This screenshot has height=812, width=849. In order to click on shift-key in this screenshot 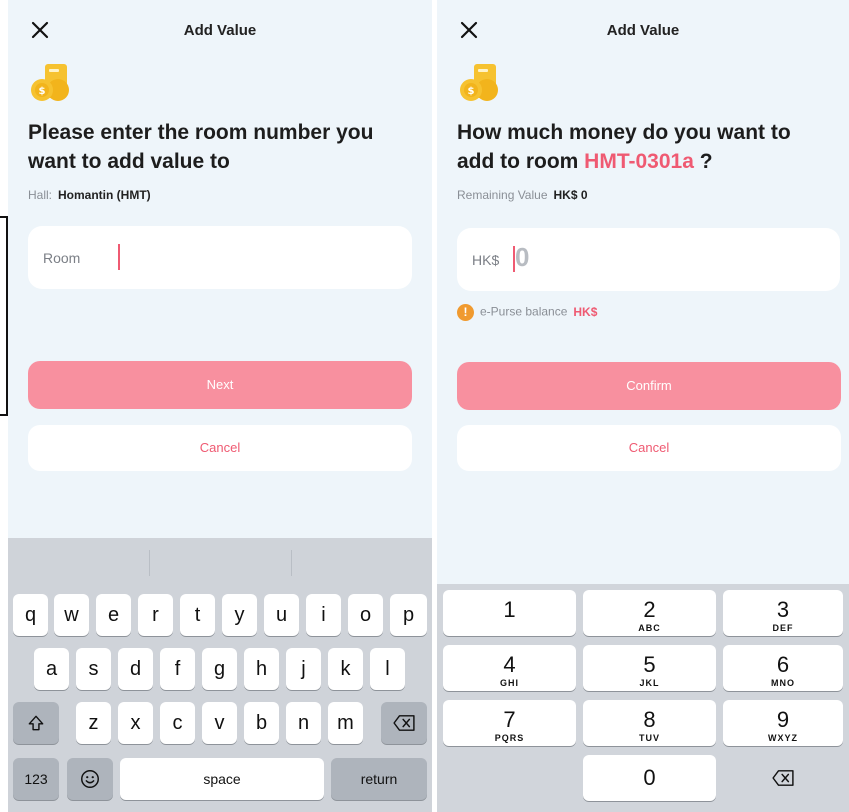, I will do `click(36, 723)`.